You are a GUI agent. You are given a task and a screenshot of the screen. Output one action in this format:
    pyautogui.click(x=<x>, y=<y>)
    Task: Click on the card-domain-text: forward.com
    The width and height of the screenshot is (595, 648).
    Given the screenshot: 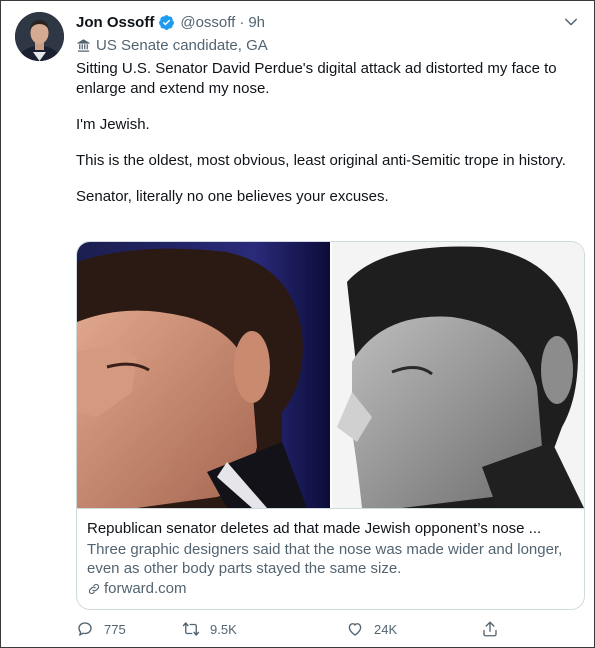 What is the action you would take?
    pyautogui.click(x=145, y=588)
    